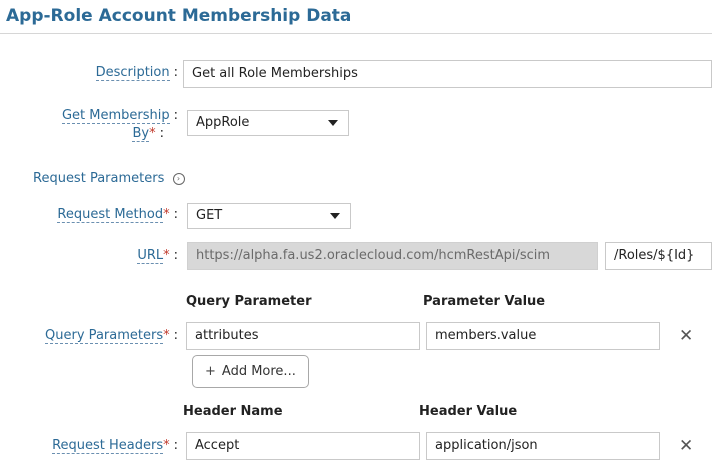  I want to click on get-membership-by-select: AppRole, so click(268, 123).